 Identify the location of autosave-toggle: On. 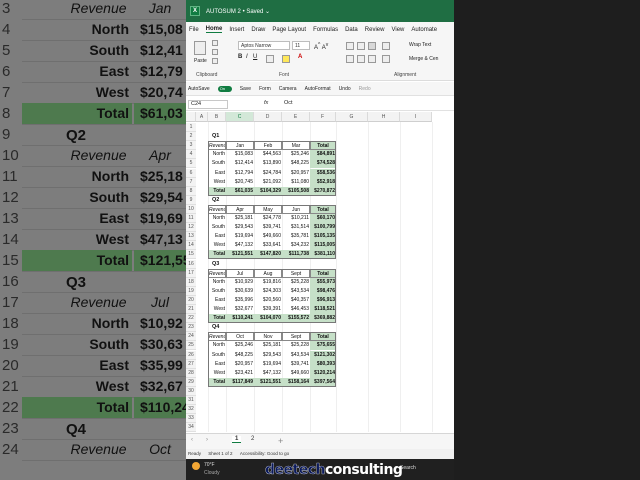
(224, 88).